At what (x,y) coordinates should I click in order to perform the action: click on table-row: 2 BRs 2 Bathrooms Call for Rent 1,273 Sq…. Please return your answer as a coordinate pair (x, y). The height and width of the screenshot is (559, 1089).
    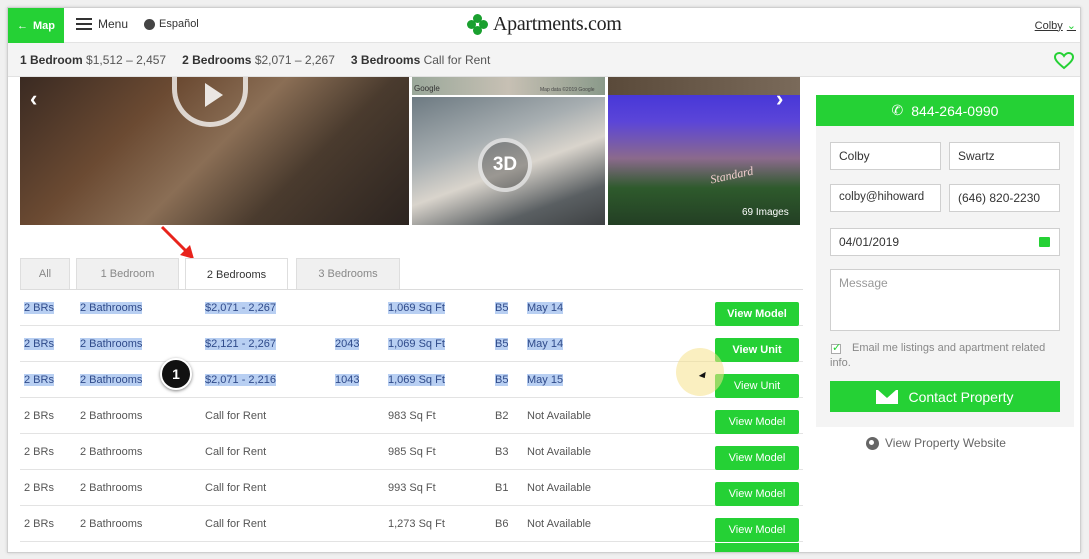
    Looking at the image, I should click on (411, 524).